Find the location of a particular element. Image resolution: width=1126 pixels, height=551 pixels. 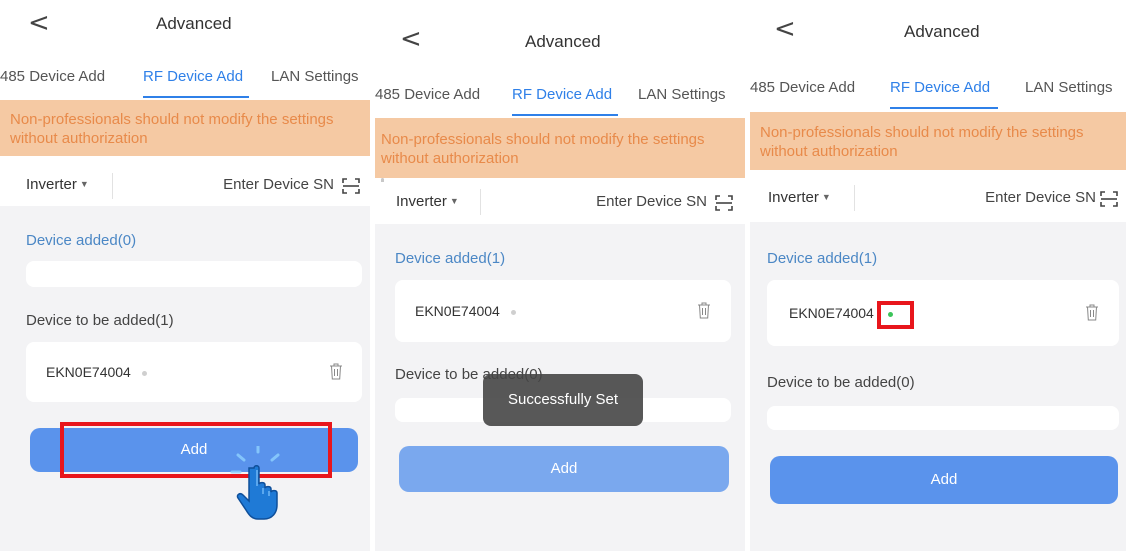

device-to-add-title: Device to be added(0) is located at coordinates (841, 382).